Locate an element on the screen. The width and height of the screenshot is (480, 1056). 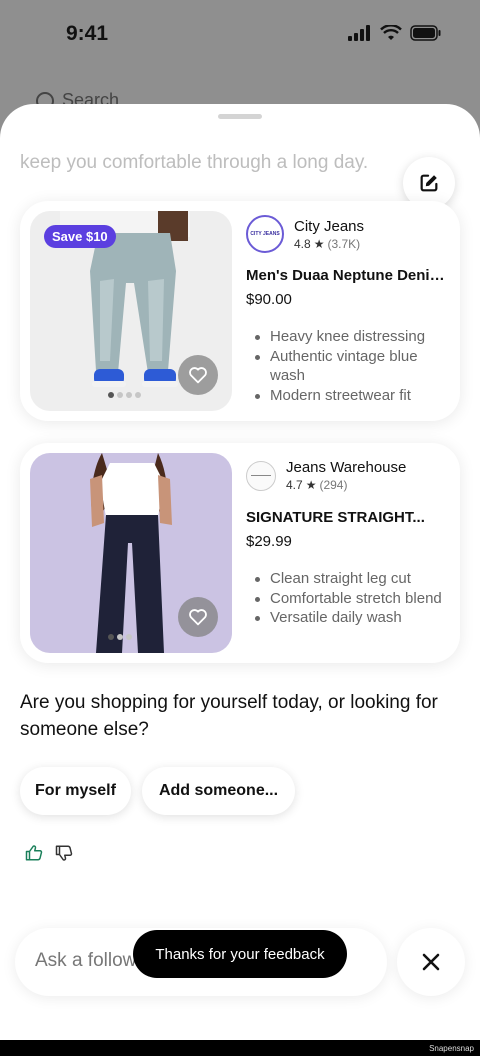
product-image is located at coordinates (131, 553).